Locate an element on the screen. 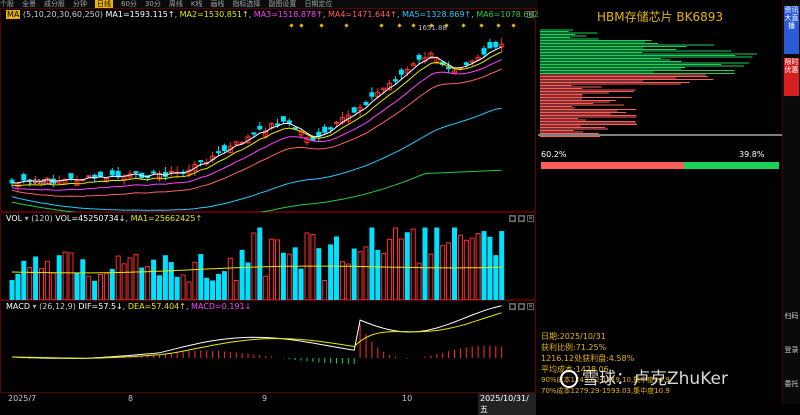  promo-button: 限时优惠 is located at coordinates (791, 77).